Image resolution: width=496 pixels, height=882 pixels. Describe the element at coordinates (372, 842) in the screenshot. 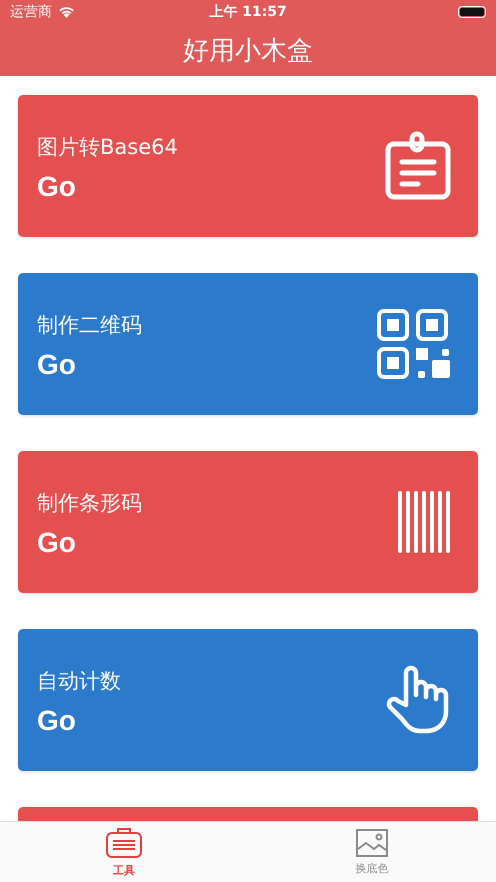

I see `image-icon` at that location.